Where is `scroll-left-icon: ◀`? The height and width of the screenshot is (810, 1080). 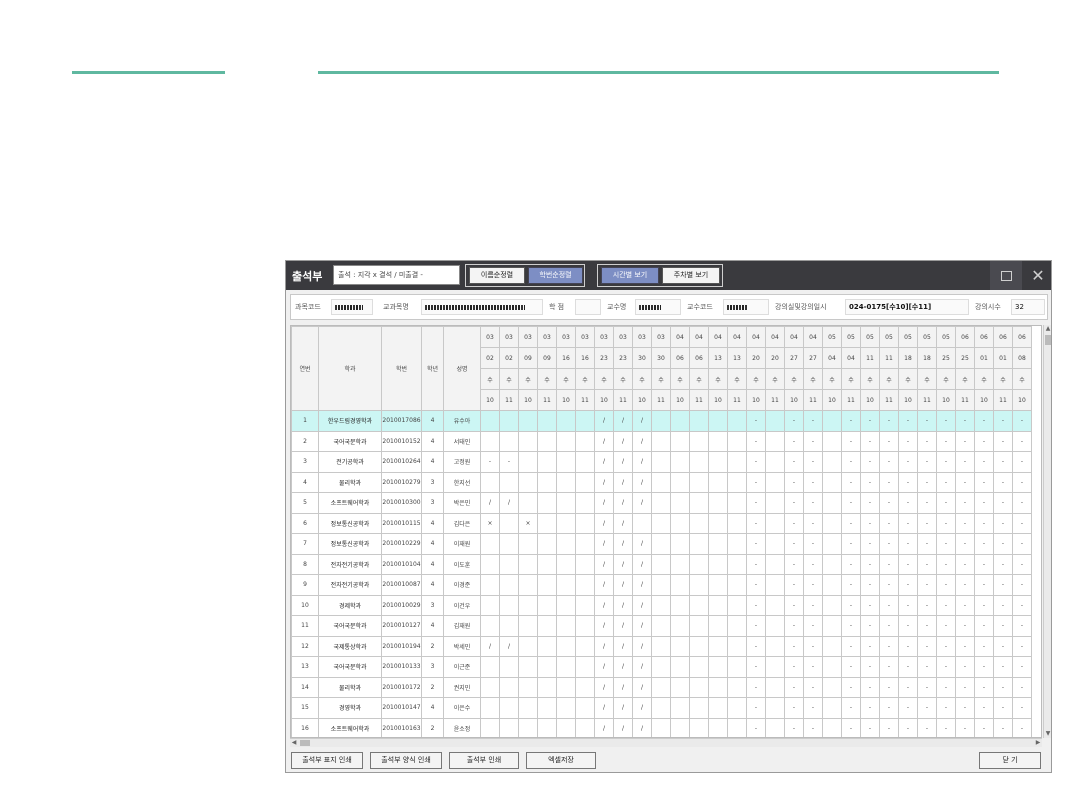 scroll-left-icon: ◀ is located at coordinates (294, 743).